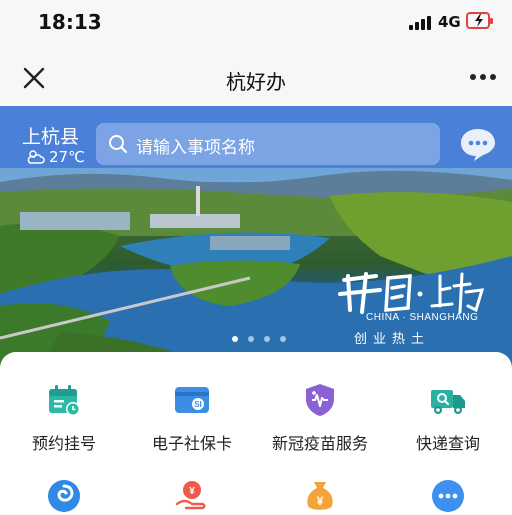 The width and height of the screenshot is (512, 515). I want to click on weather-info: 27℃, so click(55, 157).